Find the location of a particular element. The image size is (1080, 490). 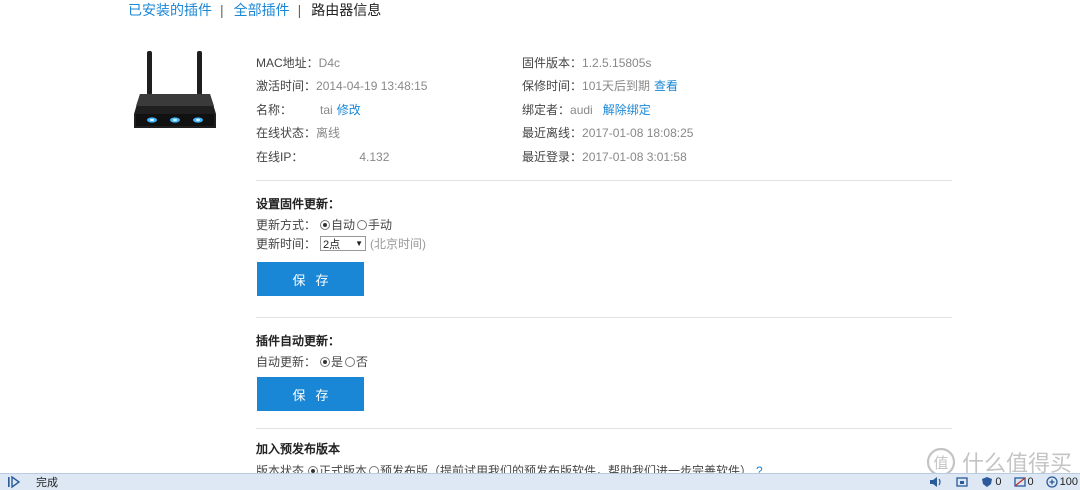

name-row: 名称： tai 修改 is located at coordinates (341, 113).